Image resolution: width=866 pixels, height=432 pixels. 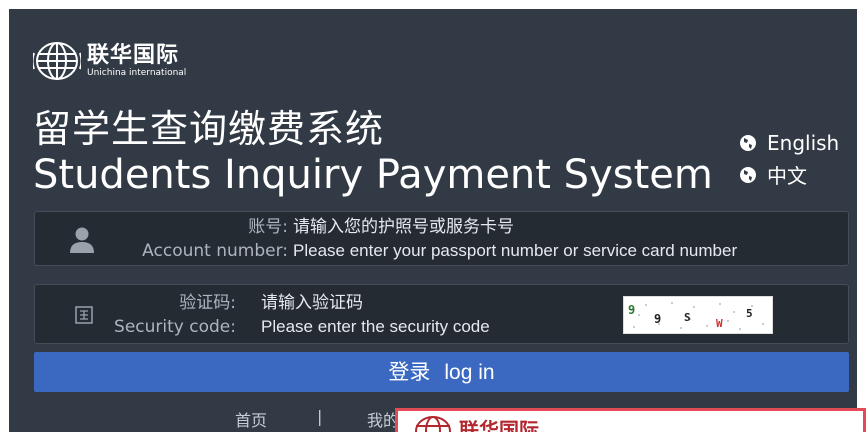 I want to click on security-placeholder-cn: 请输入验证码, so click(x=312, y=302).